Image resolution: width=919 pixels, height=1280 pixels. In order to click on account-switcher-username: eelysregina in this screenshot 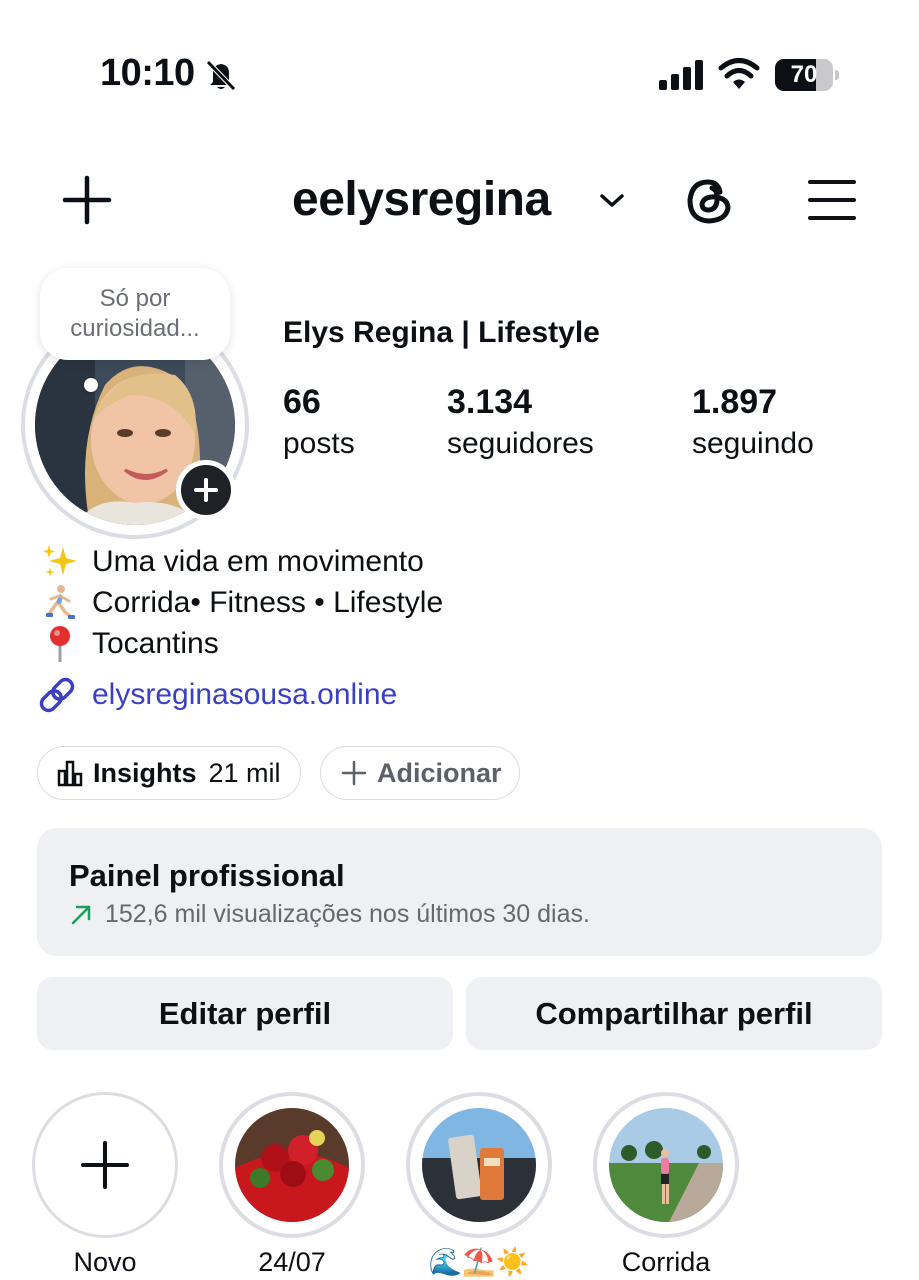, I will do `click(421, 199)`.